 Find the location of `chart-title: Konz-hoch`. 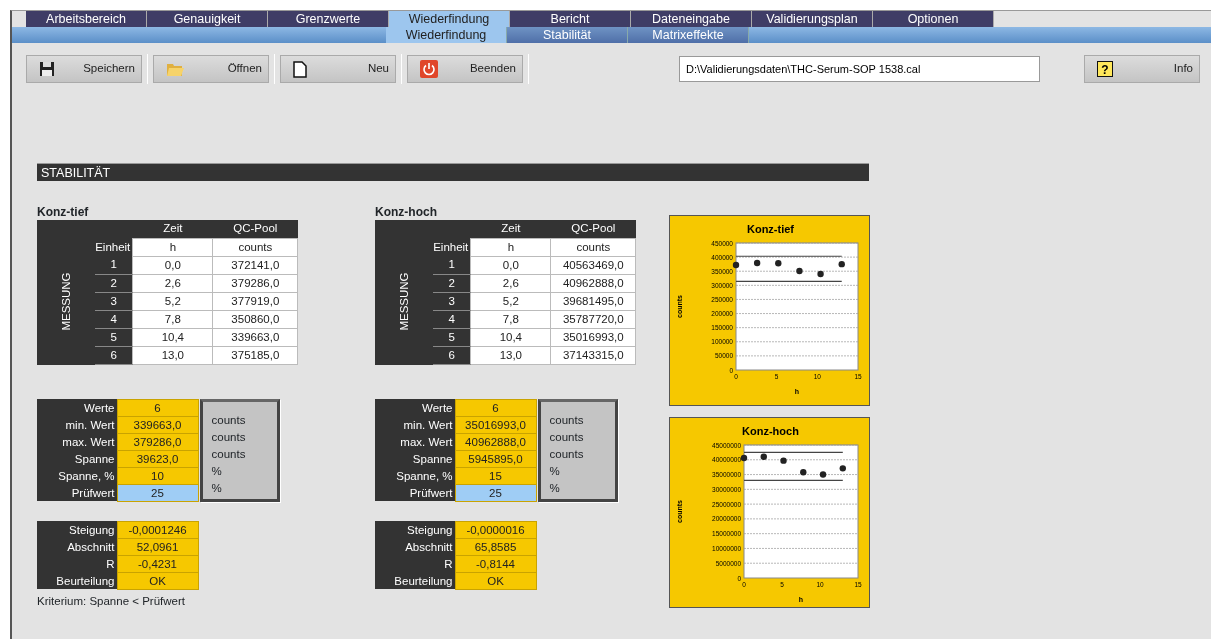

chart-title: Konz-hoch is located at coordinates (770, 431).